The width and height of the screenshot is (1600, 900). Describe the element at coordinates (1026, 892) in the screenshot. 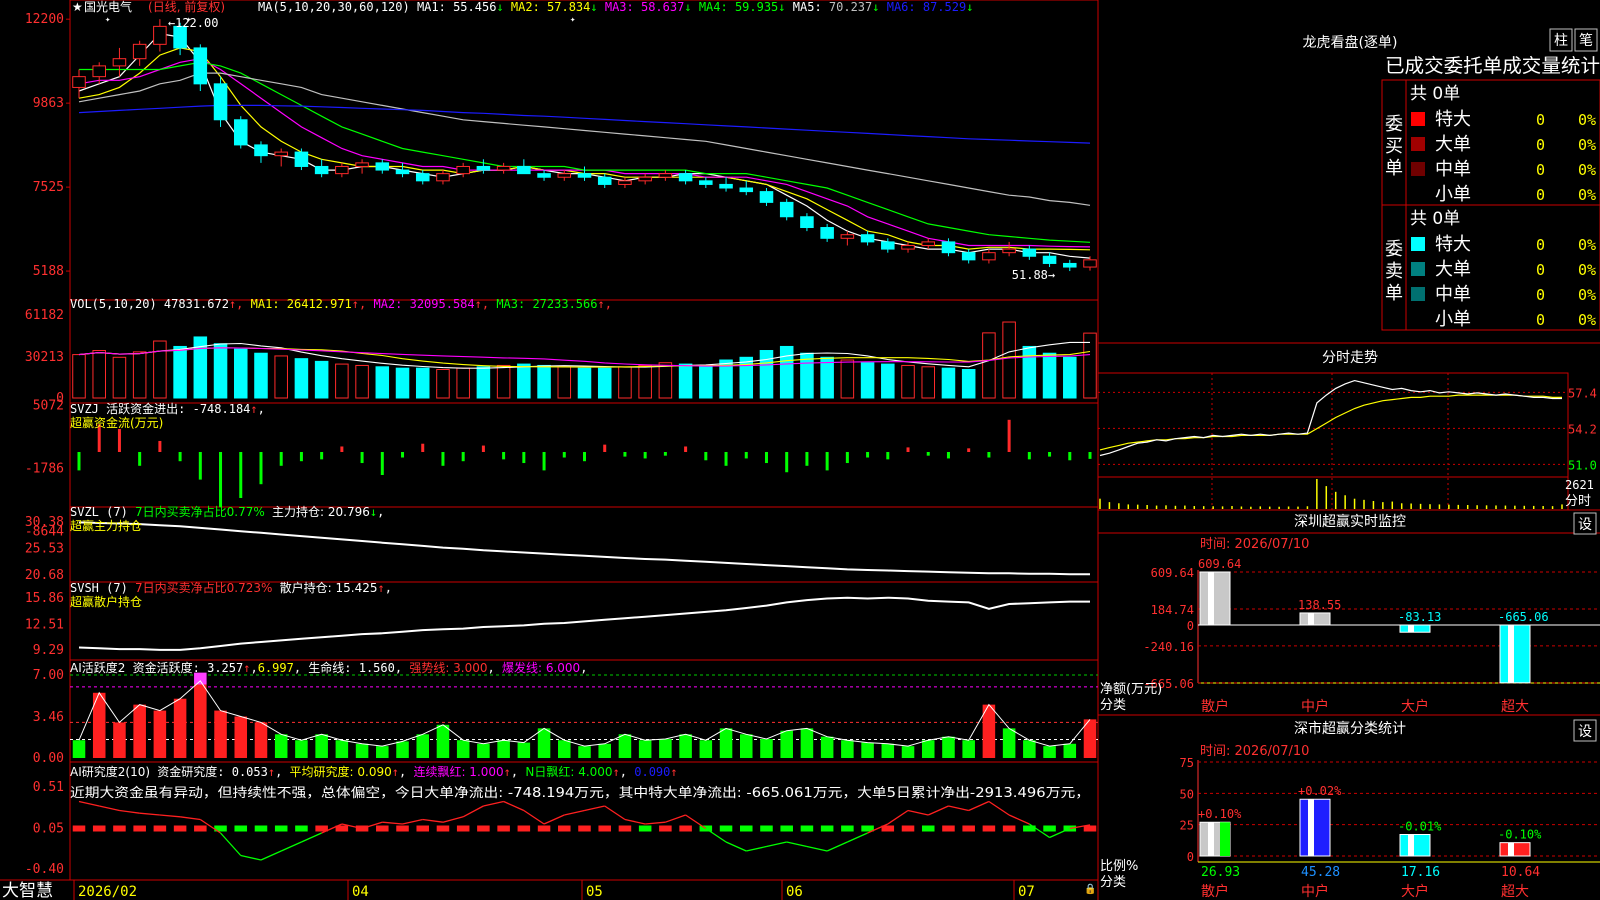

I see `date-label: 07` at that location.